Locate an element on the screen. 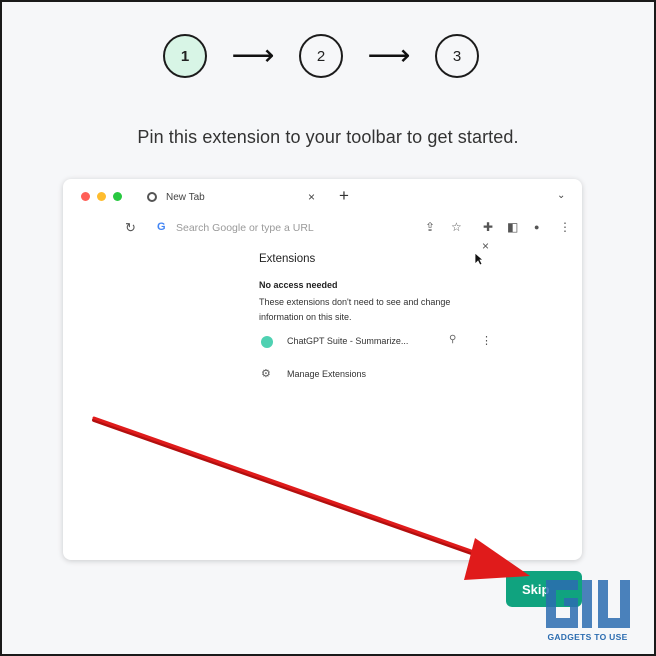 The image size is (656, 656). google-icon: G is located at coordinates (161, 227).